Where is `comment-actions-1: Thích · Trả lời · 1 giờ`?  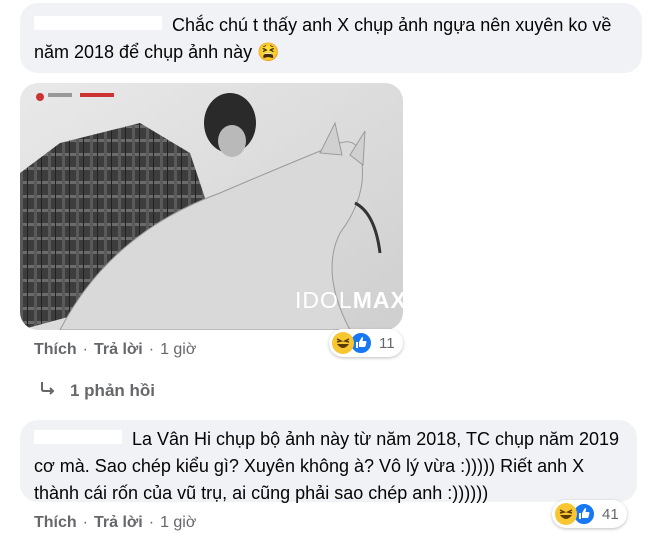 comment-actions-1: Thích · Trả lời · 1 giờ is located at coordinates (115, 350).